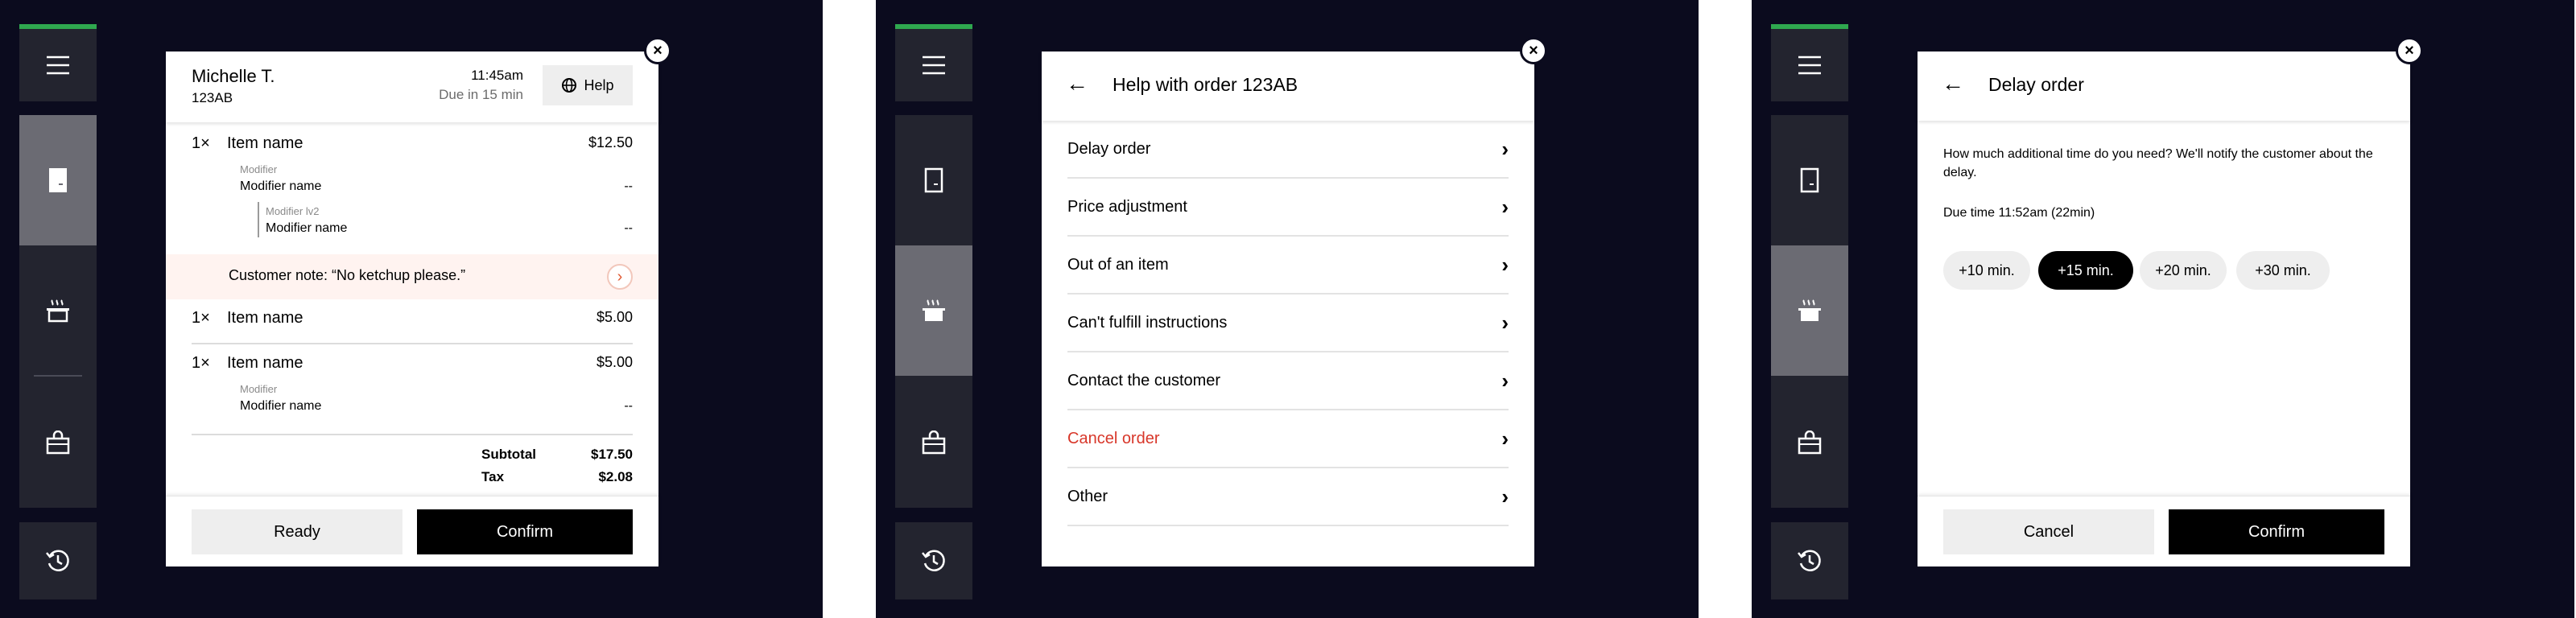 The width and height of the screenshot is (2576, 618). I want to click on help-option-label: Can't fulfill instructions, so click(1147, 323).